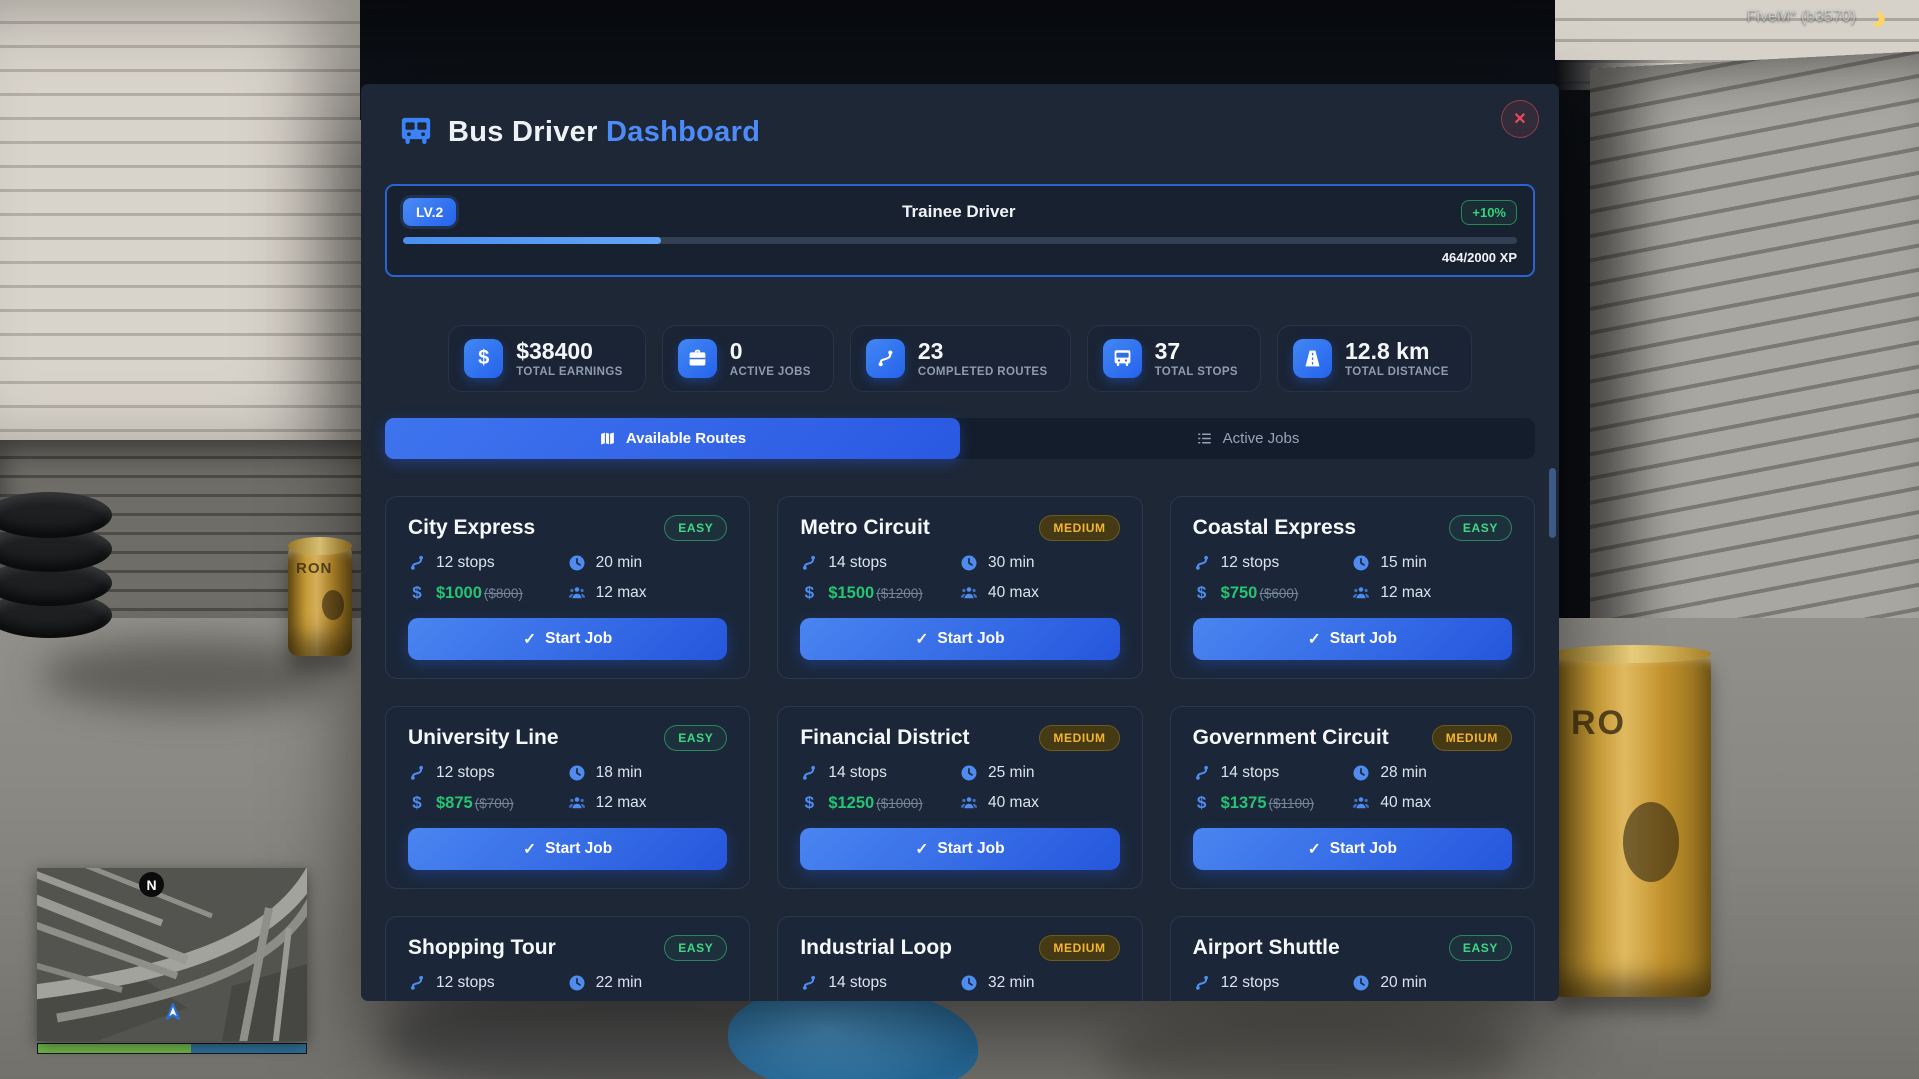 This screenshot has height=1079, width=1919. Describe the element at coordinates (880, 803) in the screenshot. I see `pay-detail: $ $1250 ($1000)` at that location.